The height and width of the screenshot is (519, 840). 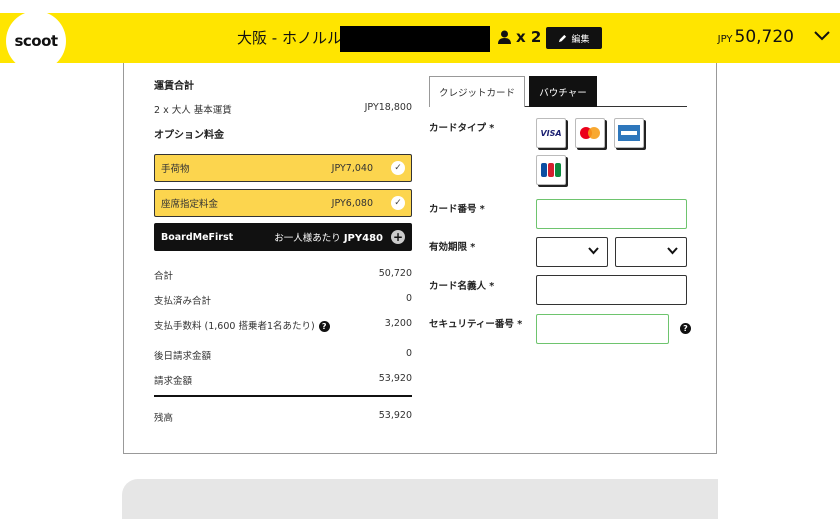 I want to click on redacted-block, so click(x=415, y=39).